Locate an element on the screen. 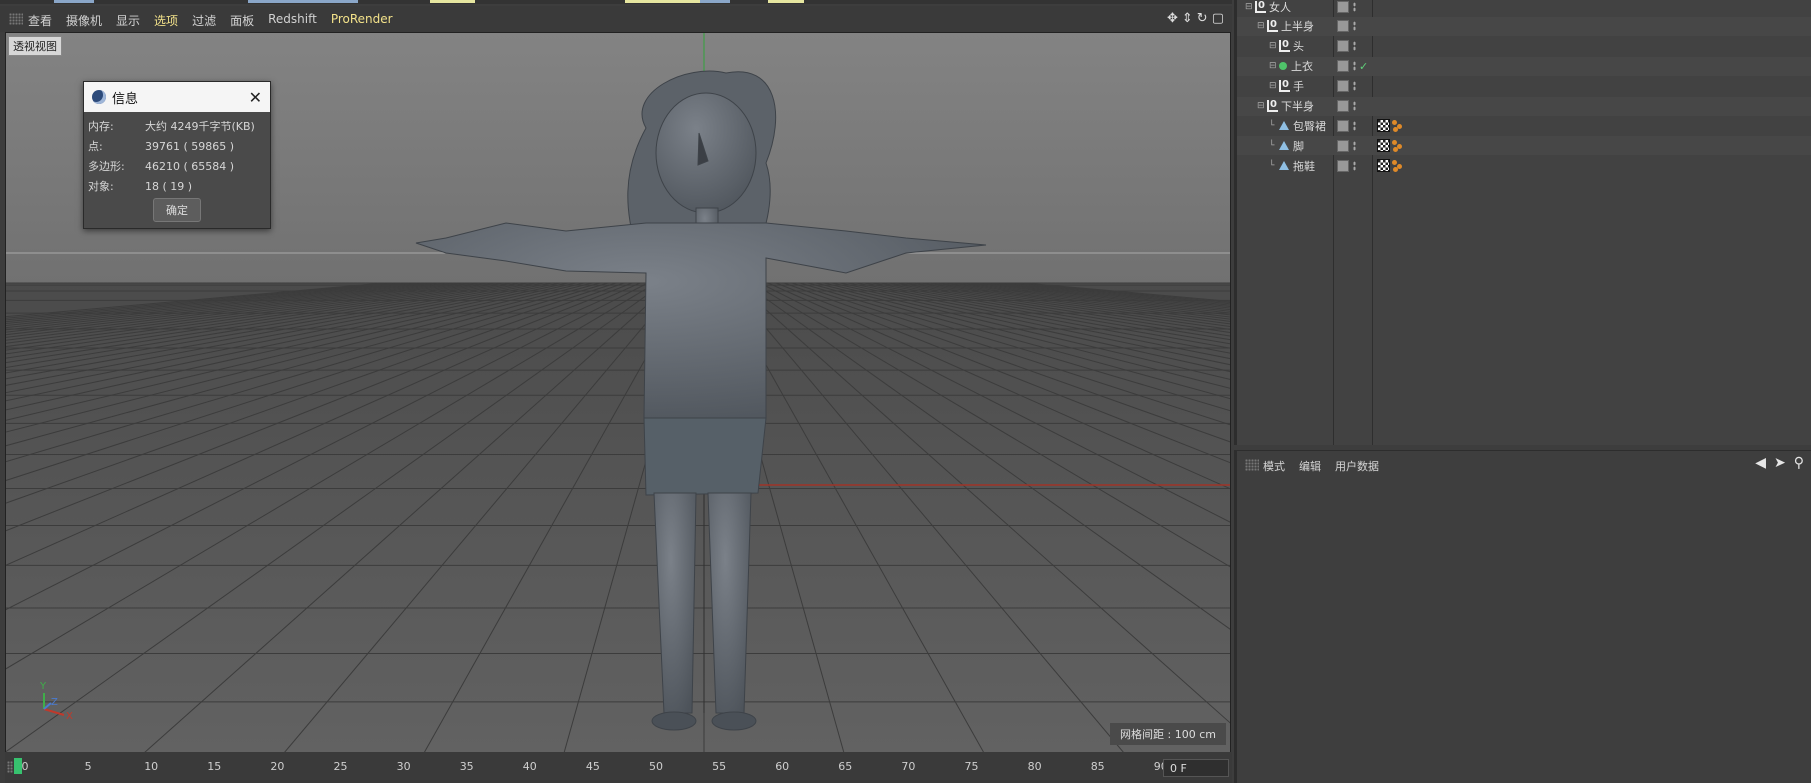 The image size is (1811, 783). menu-edit: 编辑 is located at coordinates (1310, 466).